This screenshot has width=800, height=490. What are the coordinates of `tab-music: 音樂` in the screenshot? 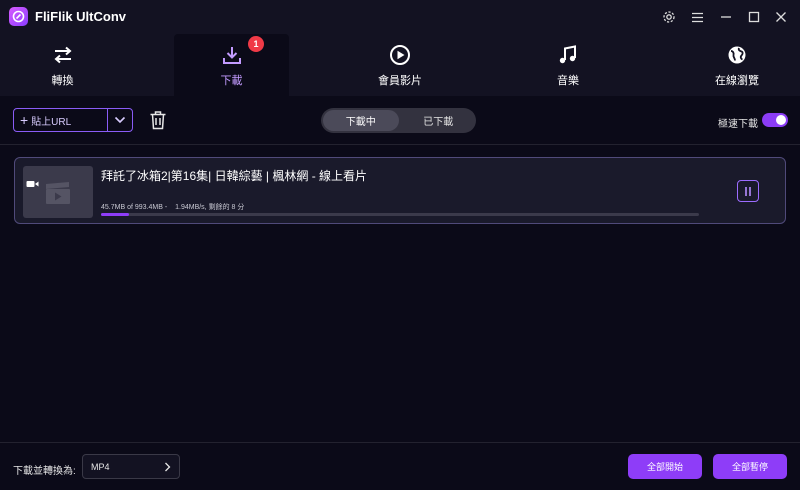 It's located at (568, 65).